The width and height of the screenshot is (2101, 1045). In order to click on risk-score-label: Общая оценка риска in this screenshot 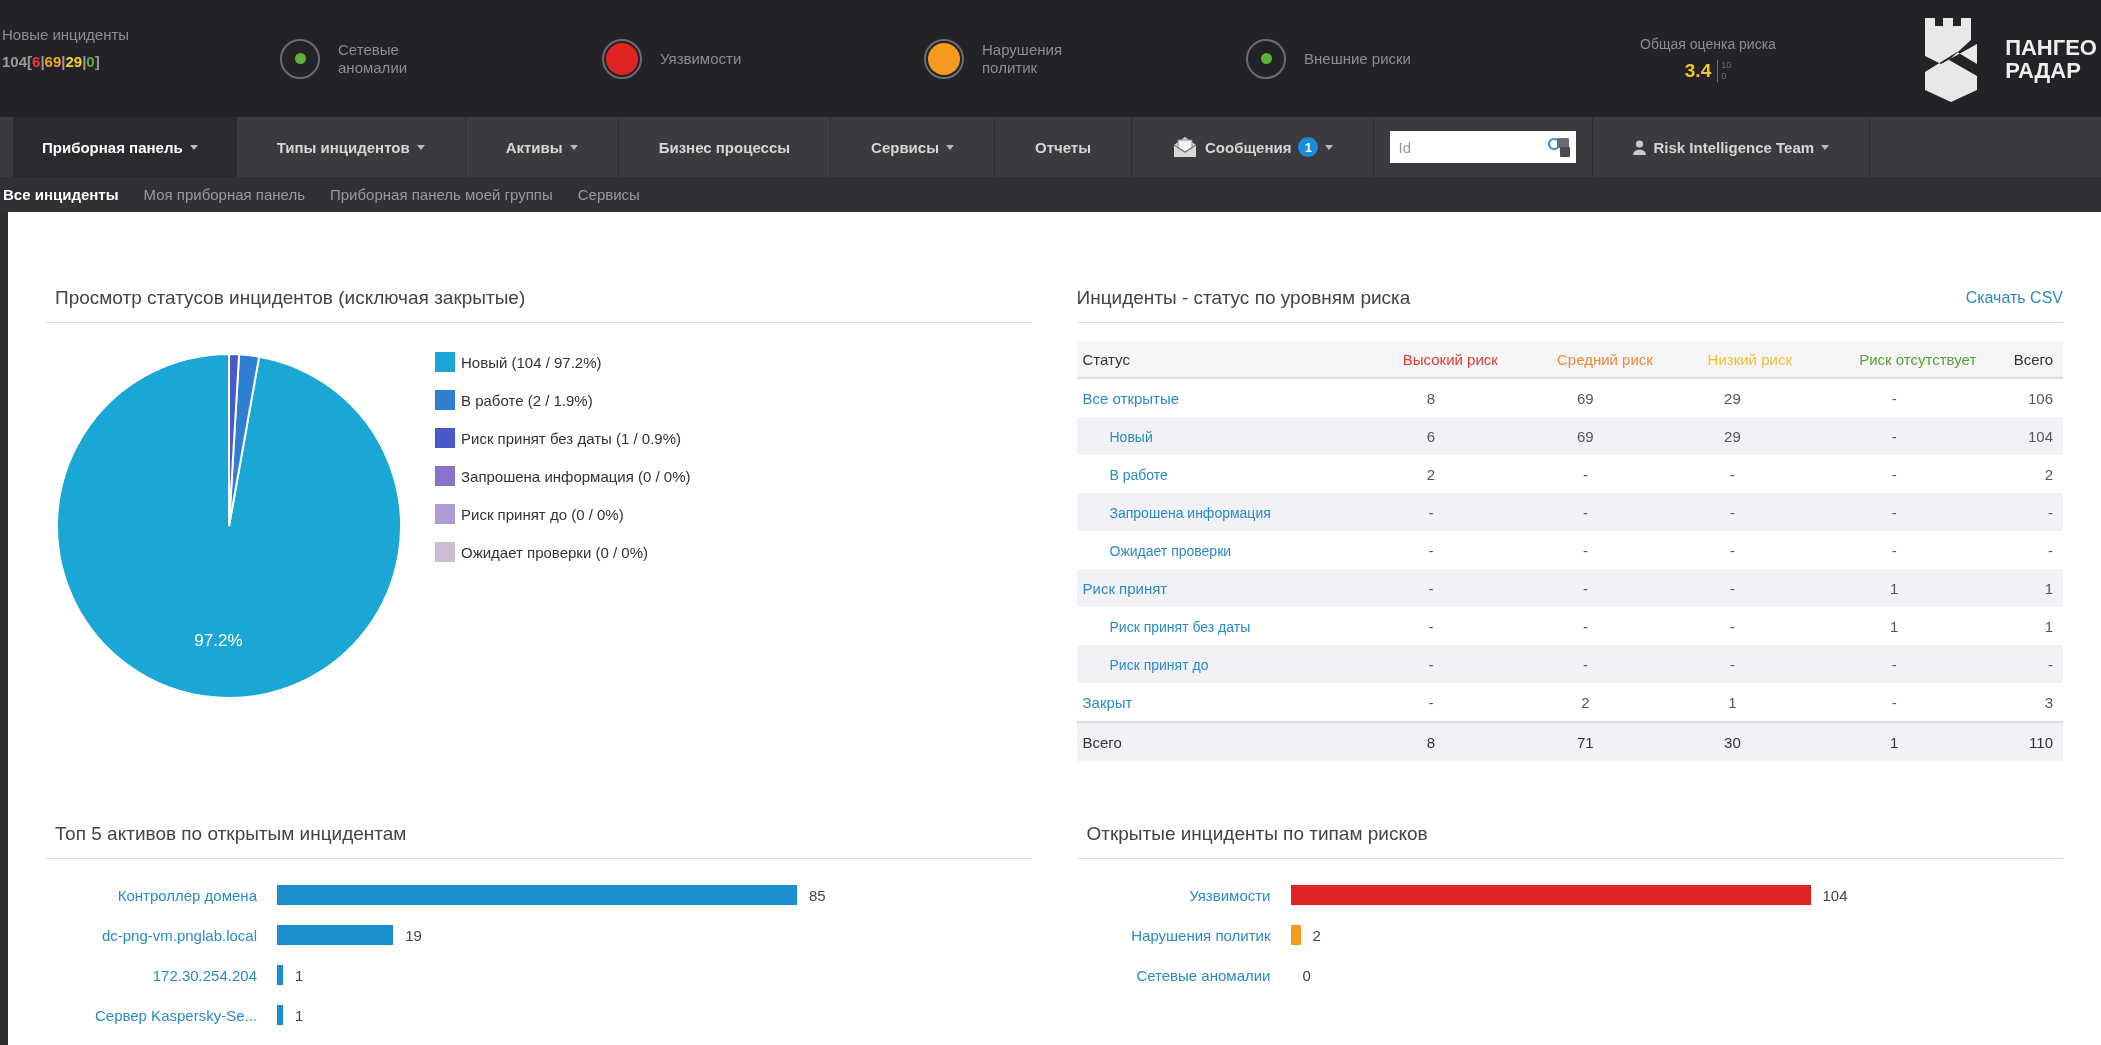, I will do `click(1708, 43)`.